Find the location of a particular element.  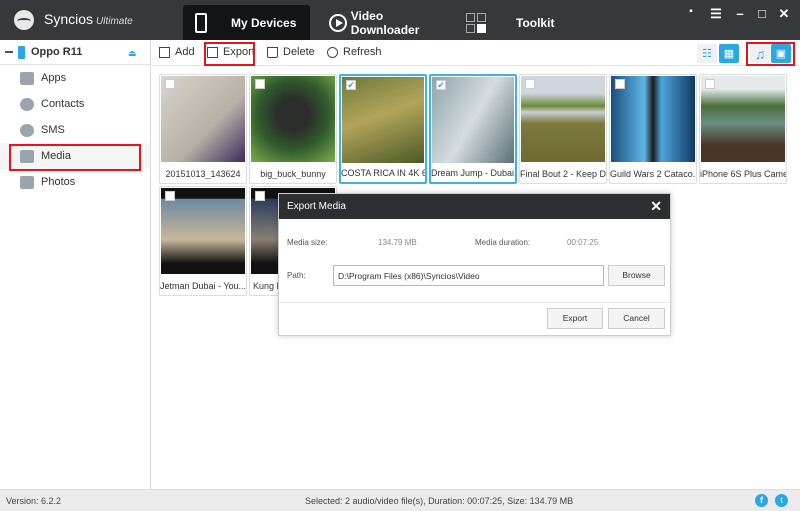

grid-view-button: ▦ is located at coordinates (729, 53).